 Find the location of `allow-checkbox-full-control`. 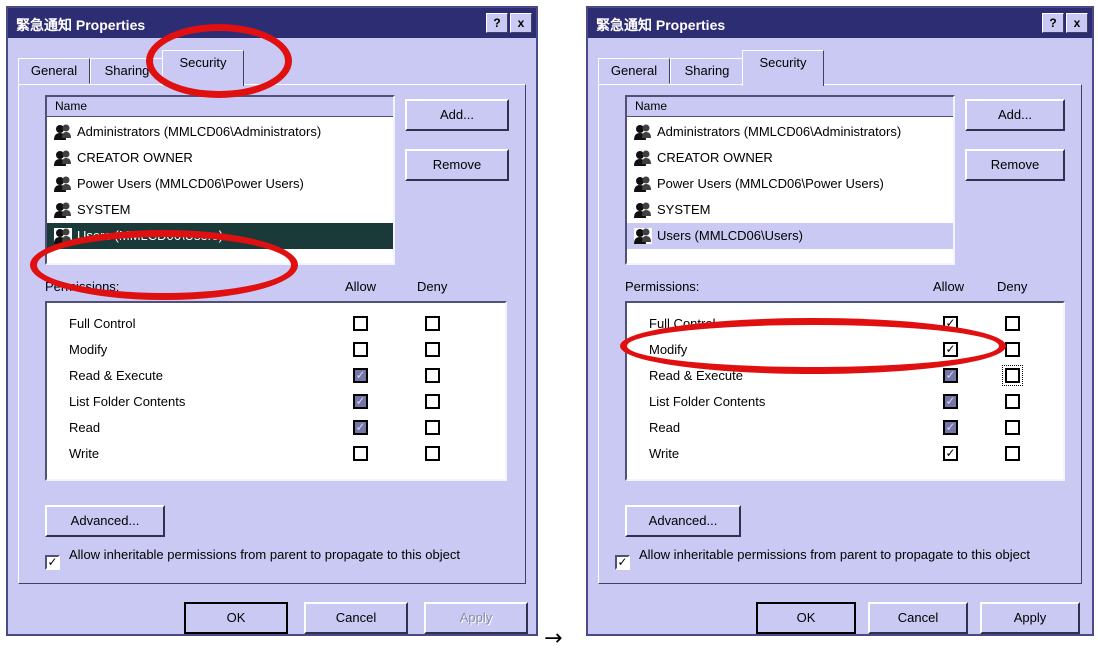

allow-checkbox-full-control is located at coordinates (360, 323).